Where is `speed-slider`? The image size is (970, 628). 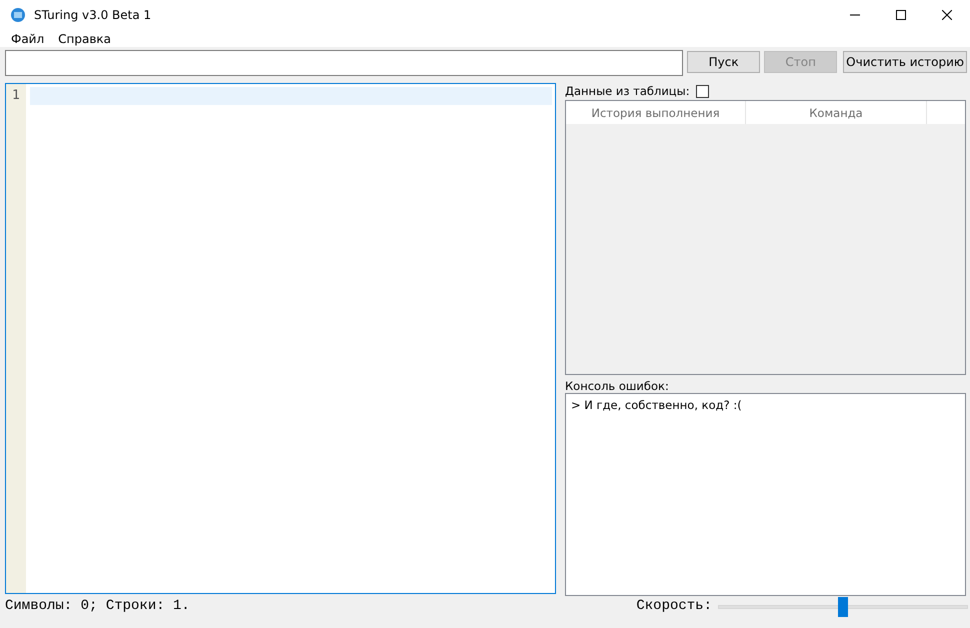 speed-slider is located at coordinates (843, 606).